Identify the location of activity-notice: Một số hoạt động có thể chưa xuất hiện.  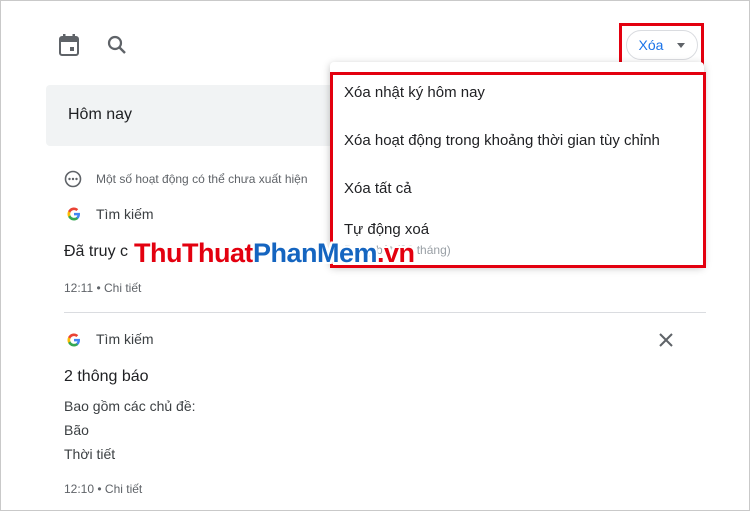
(202, 179).